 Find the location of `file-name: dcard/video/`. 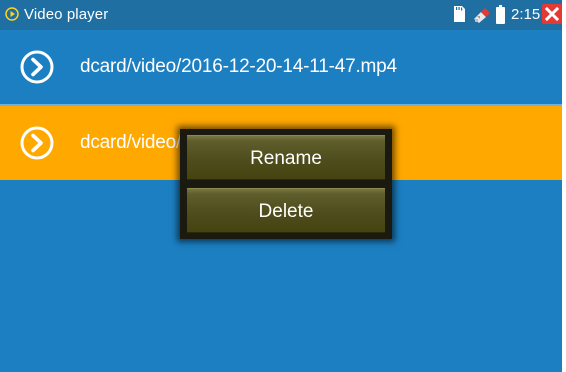

file-name: dcard/video/ is located at coordinates (131, 142).